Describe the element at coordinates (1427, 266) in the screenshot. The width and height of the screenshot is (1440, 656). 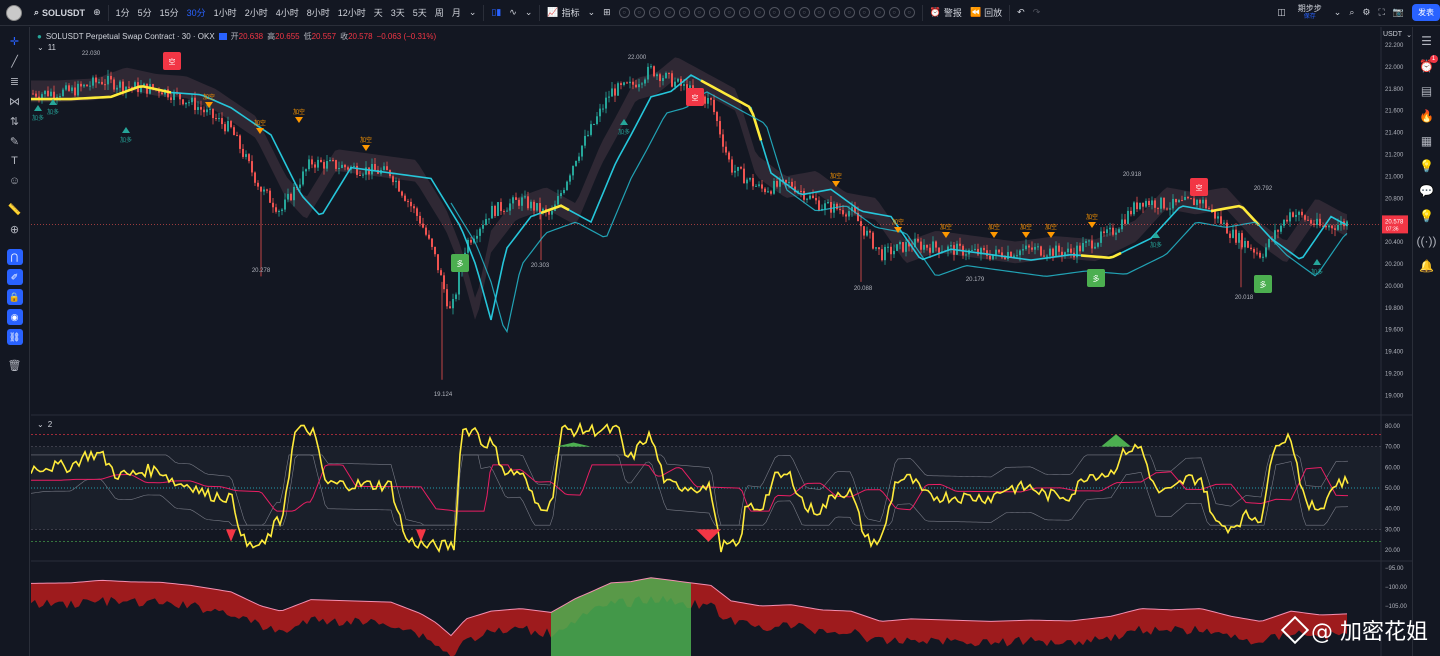
I see `notifications-icon: 🔔` at that location.